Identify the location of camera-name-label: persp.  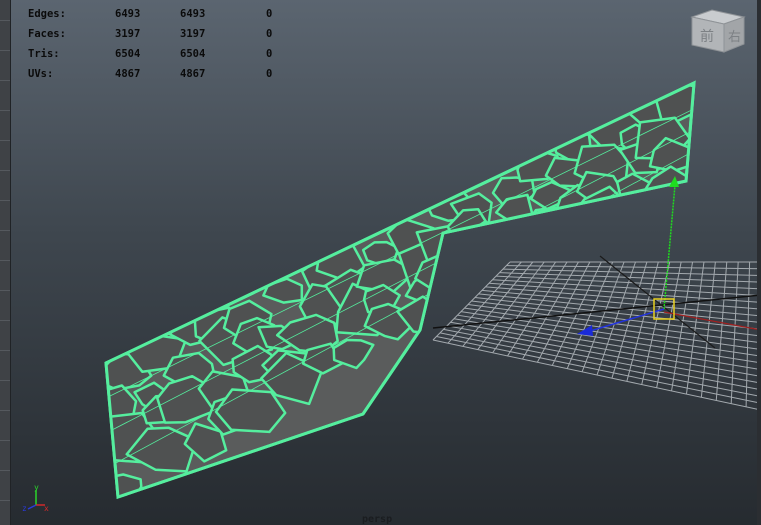
(377, 519).